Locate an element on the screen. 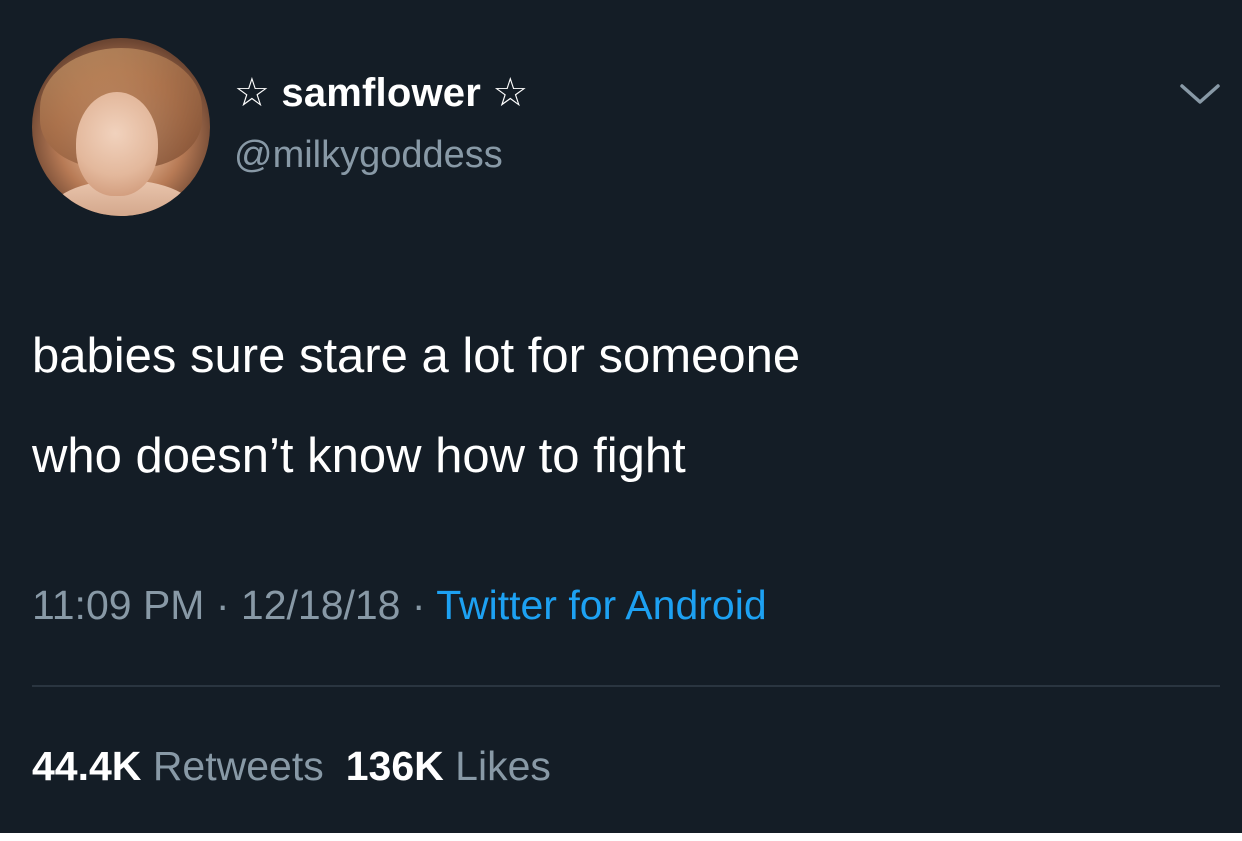 Image resolution: width=1242 pixels, height=841 pixels. tweet-date: 12/18/18 is located at coordinates (321, 605).